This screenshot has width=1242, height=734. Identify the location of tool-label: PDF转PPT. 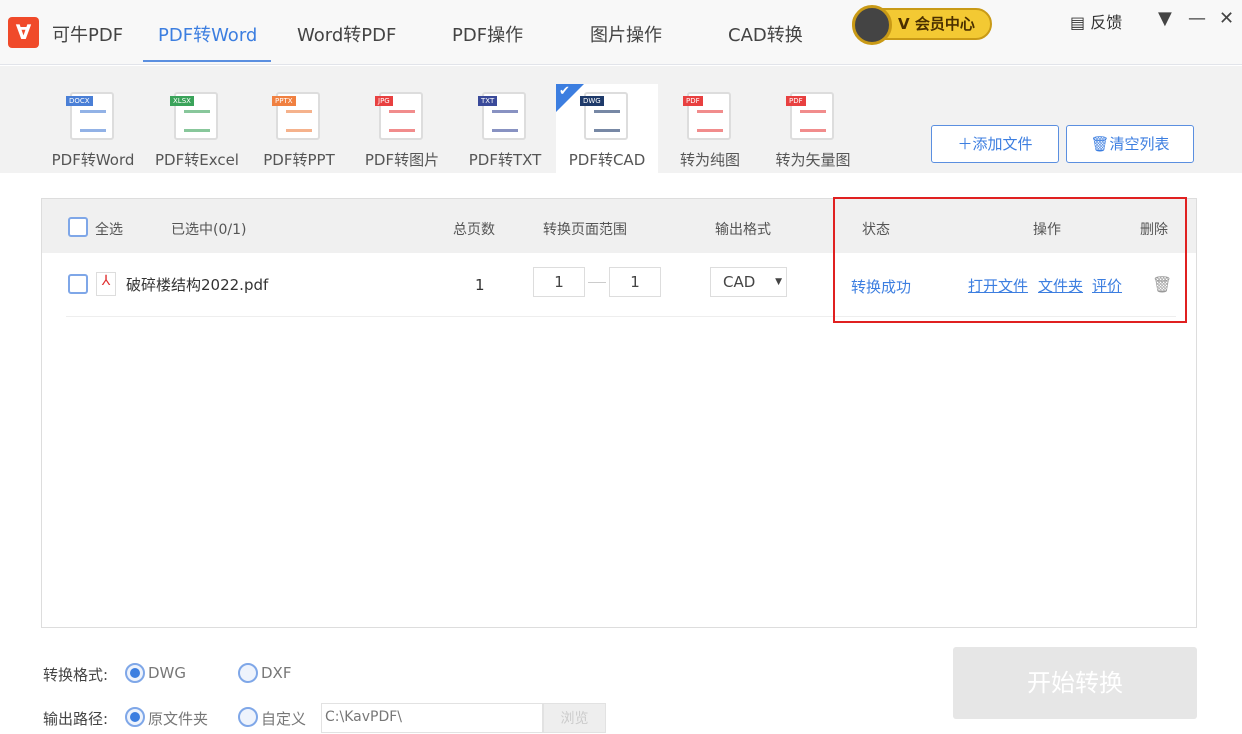
(299, 160).